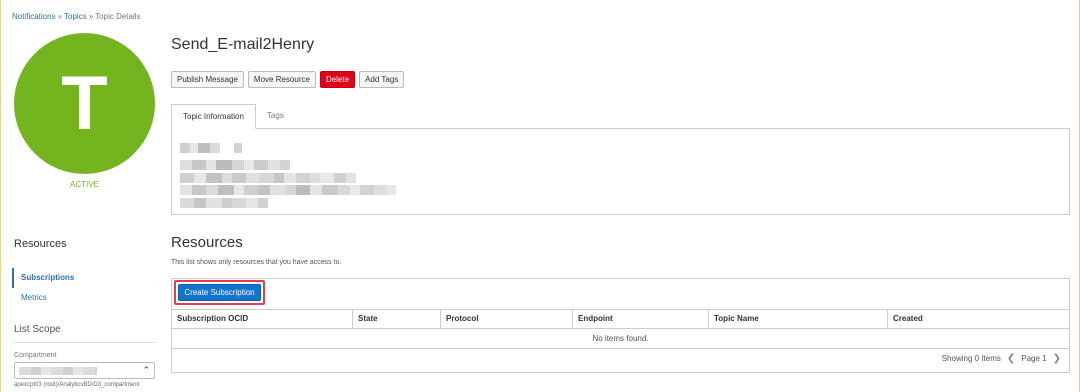  Describe the element at coordinates (207, 79) in the screenshot. I see `publish-message-button: Publish Message` at that location.